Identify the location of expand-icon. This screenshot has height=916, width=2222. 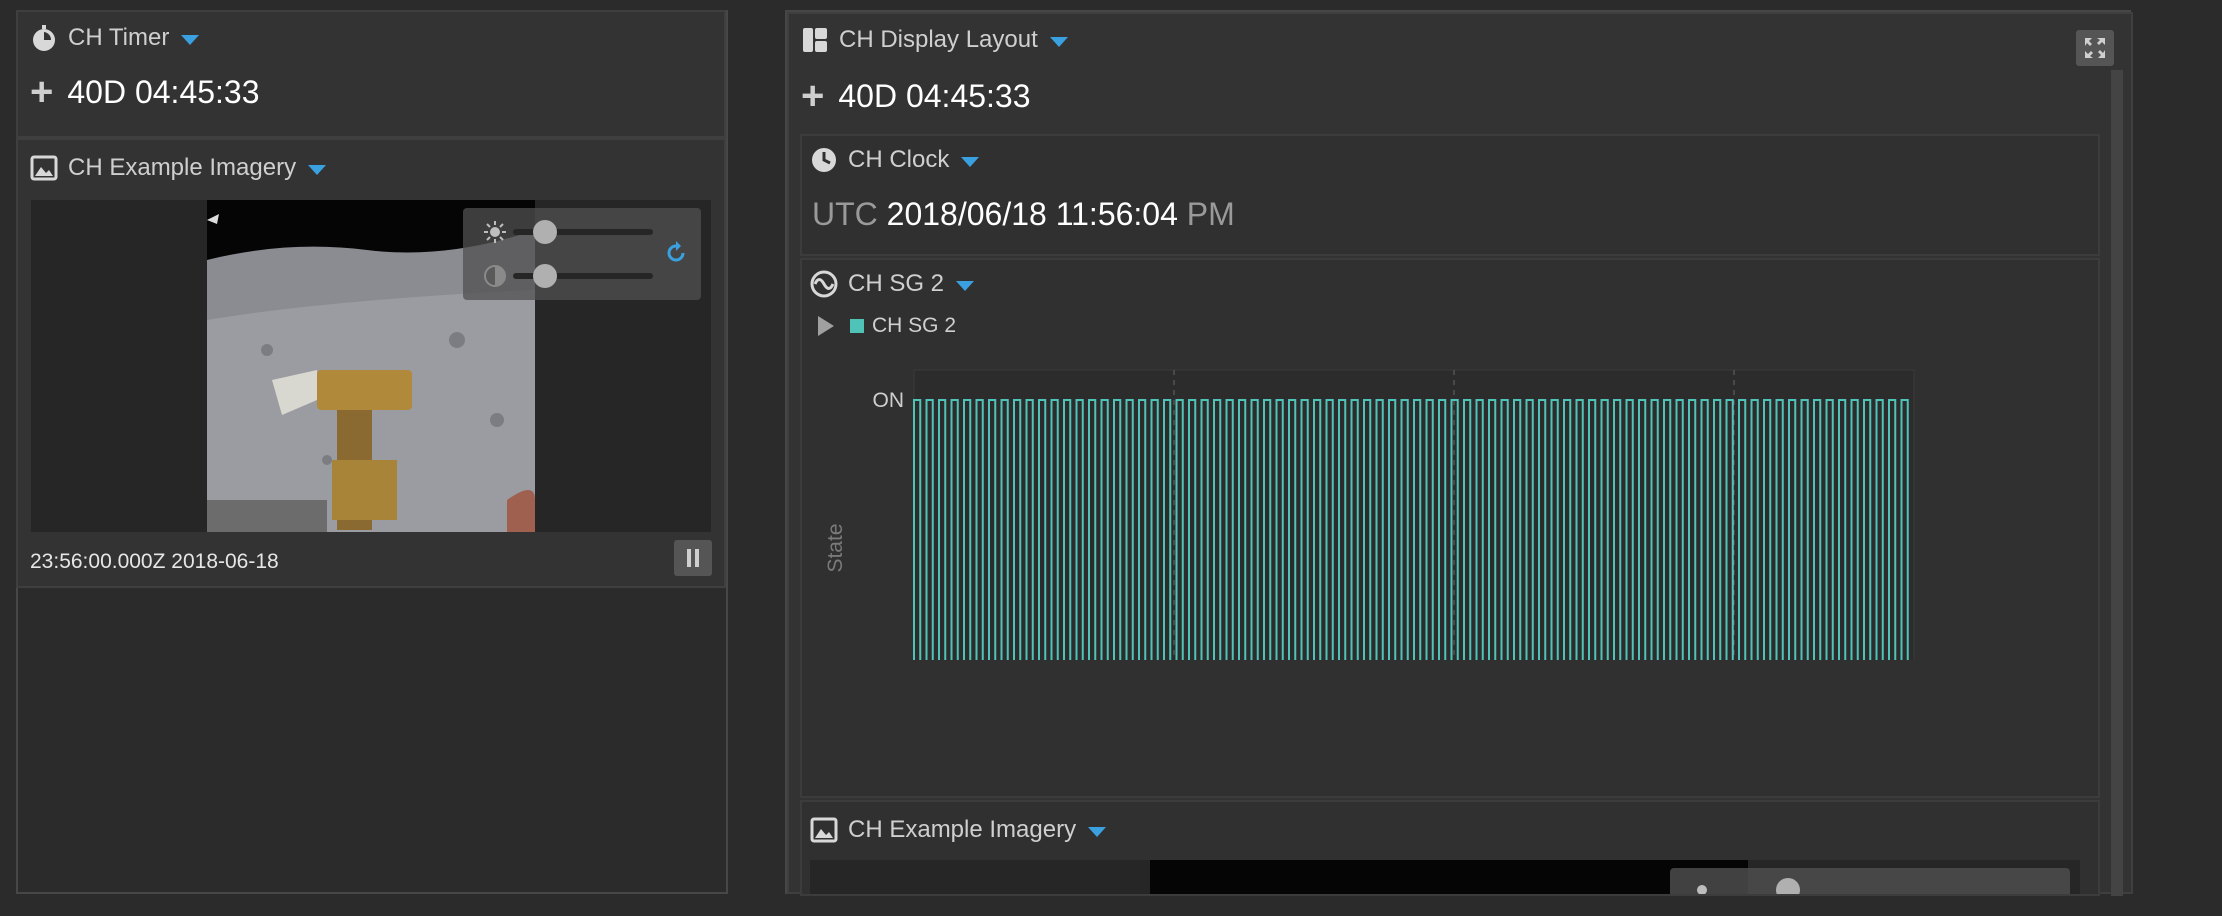
(2095, 48).